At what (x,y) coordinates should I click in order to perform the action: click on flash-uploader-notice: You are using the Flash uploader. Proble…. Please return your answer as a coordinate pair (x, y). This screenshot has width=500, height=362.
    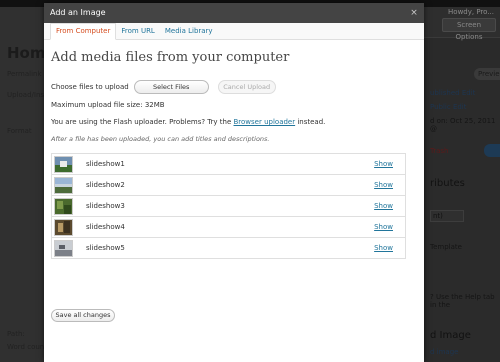
    Looking at the image, I should click on (237, 122).